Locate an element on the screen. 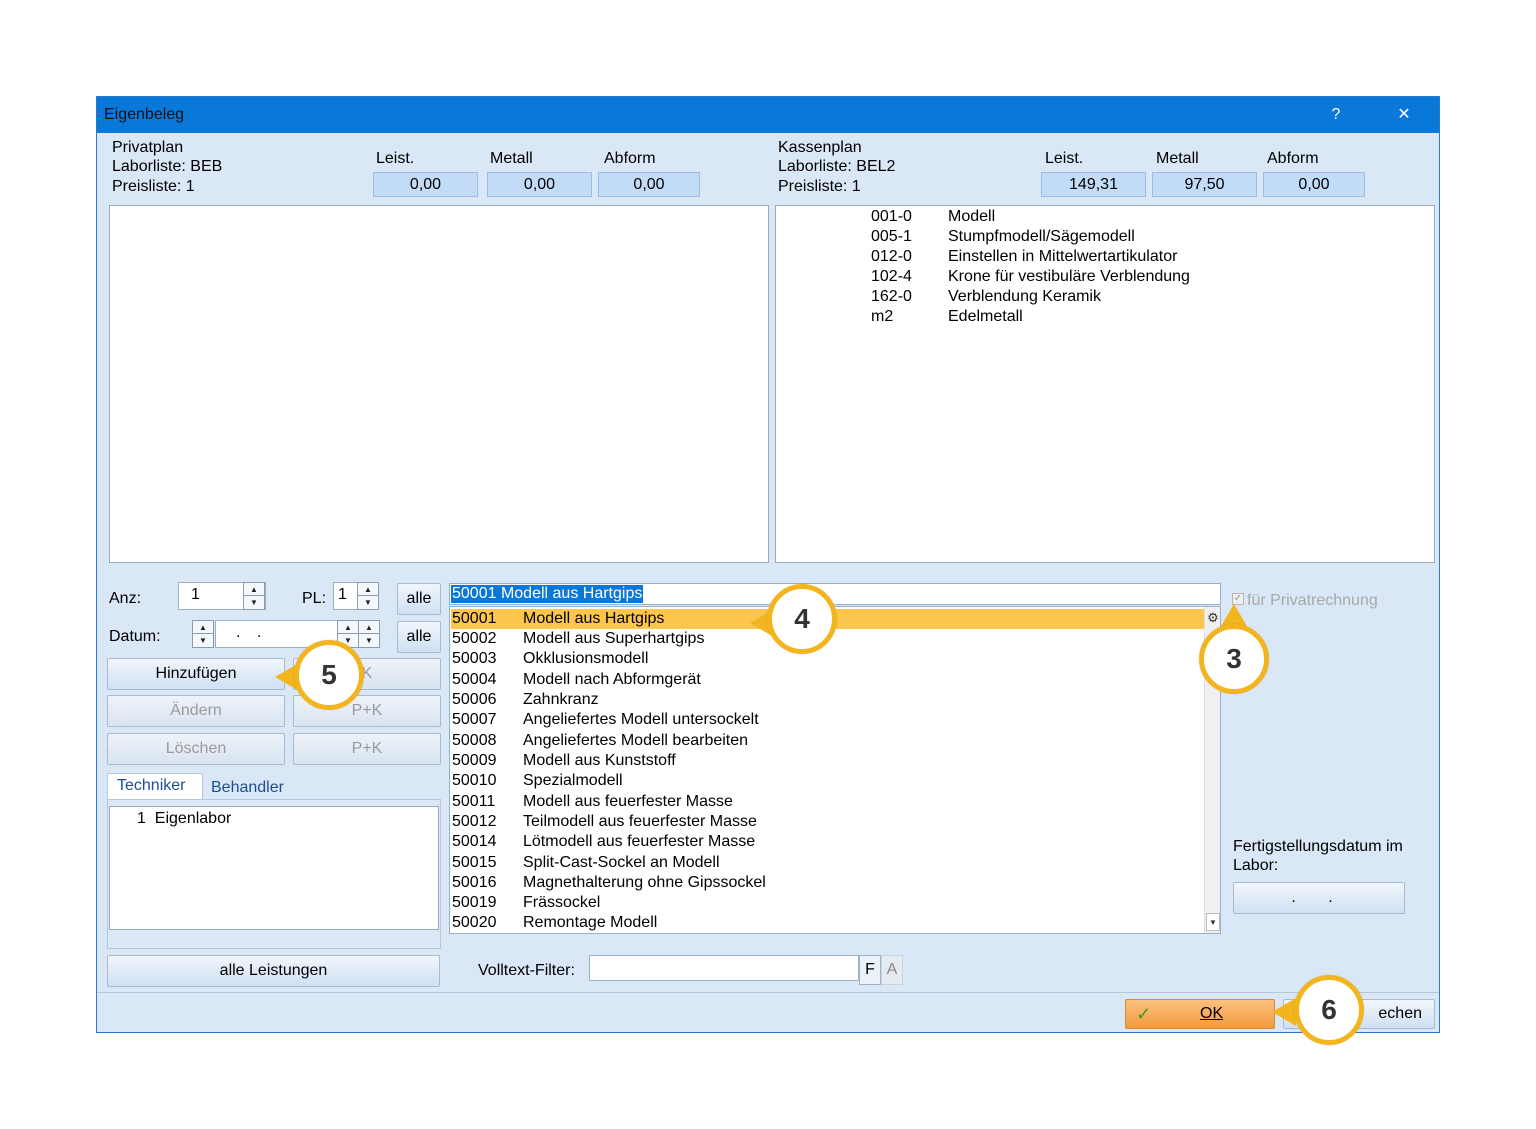 The width and height of the screenshot is (1536, 1129). window-title: Eigenbeleg is located at coordinates (144, 114).